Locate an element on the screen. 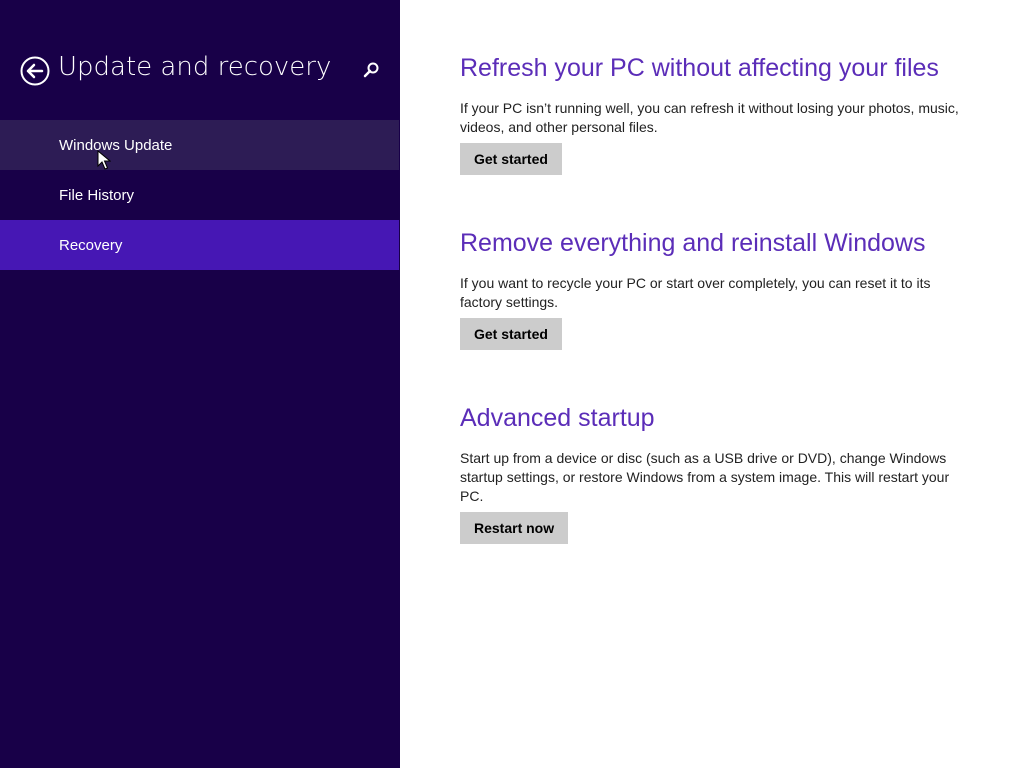 The width and height of the screenshot is (1024, 768). nav-list: Windows Update File History Recovery is located at coordinates (199, 195).